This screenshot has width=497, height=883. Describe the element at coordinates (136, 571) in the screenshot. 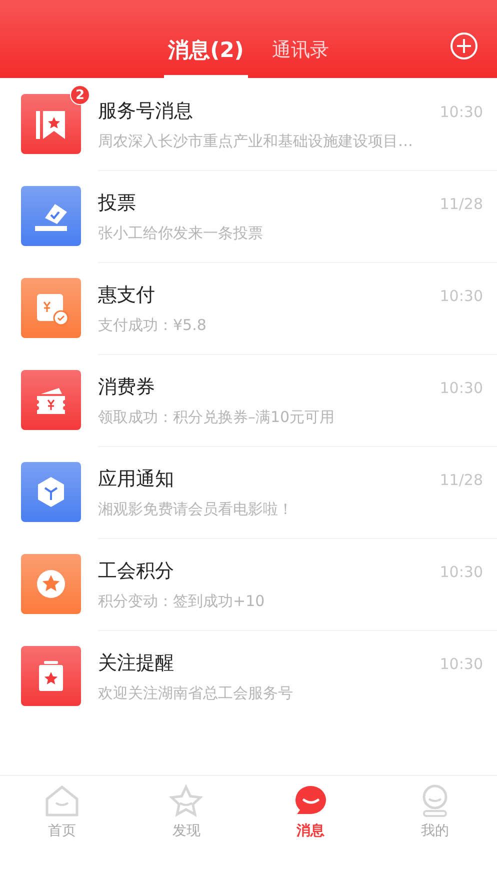

I see `conversation-title: 工会积分` at that location.